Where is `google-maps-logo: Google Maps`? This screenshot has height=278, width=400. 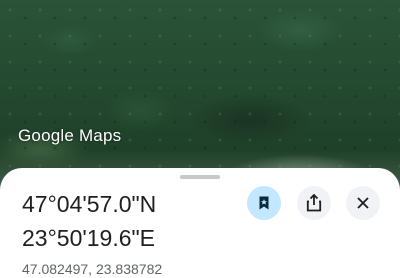 google-maps-logo: Google Maps is located at coordinates (70, 135).